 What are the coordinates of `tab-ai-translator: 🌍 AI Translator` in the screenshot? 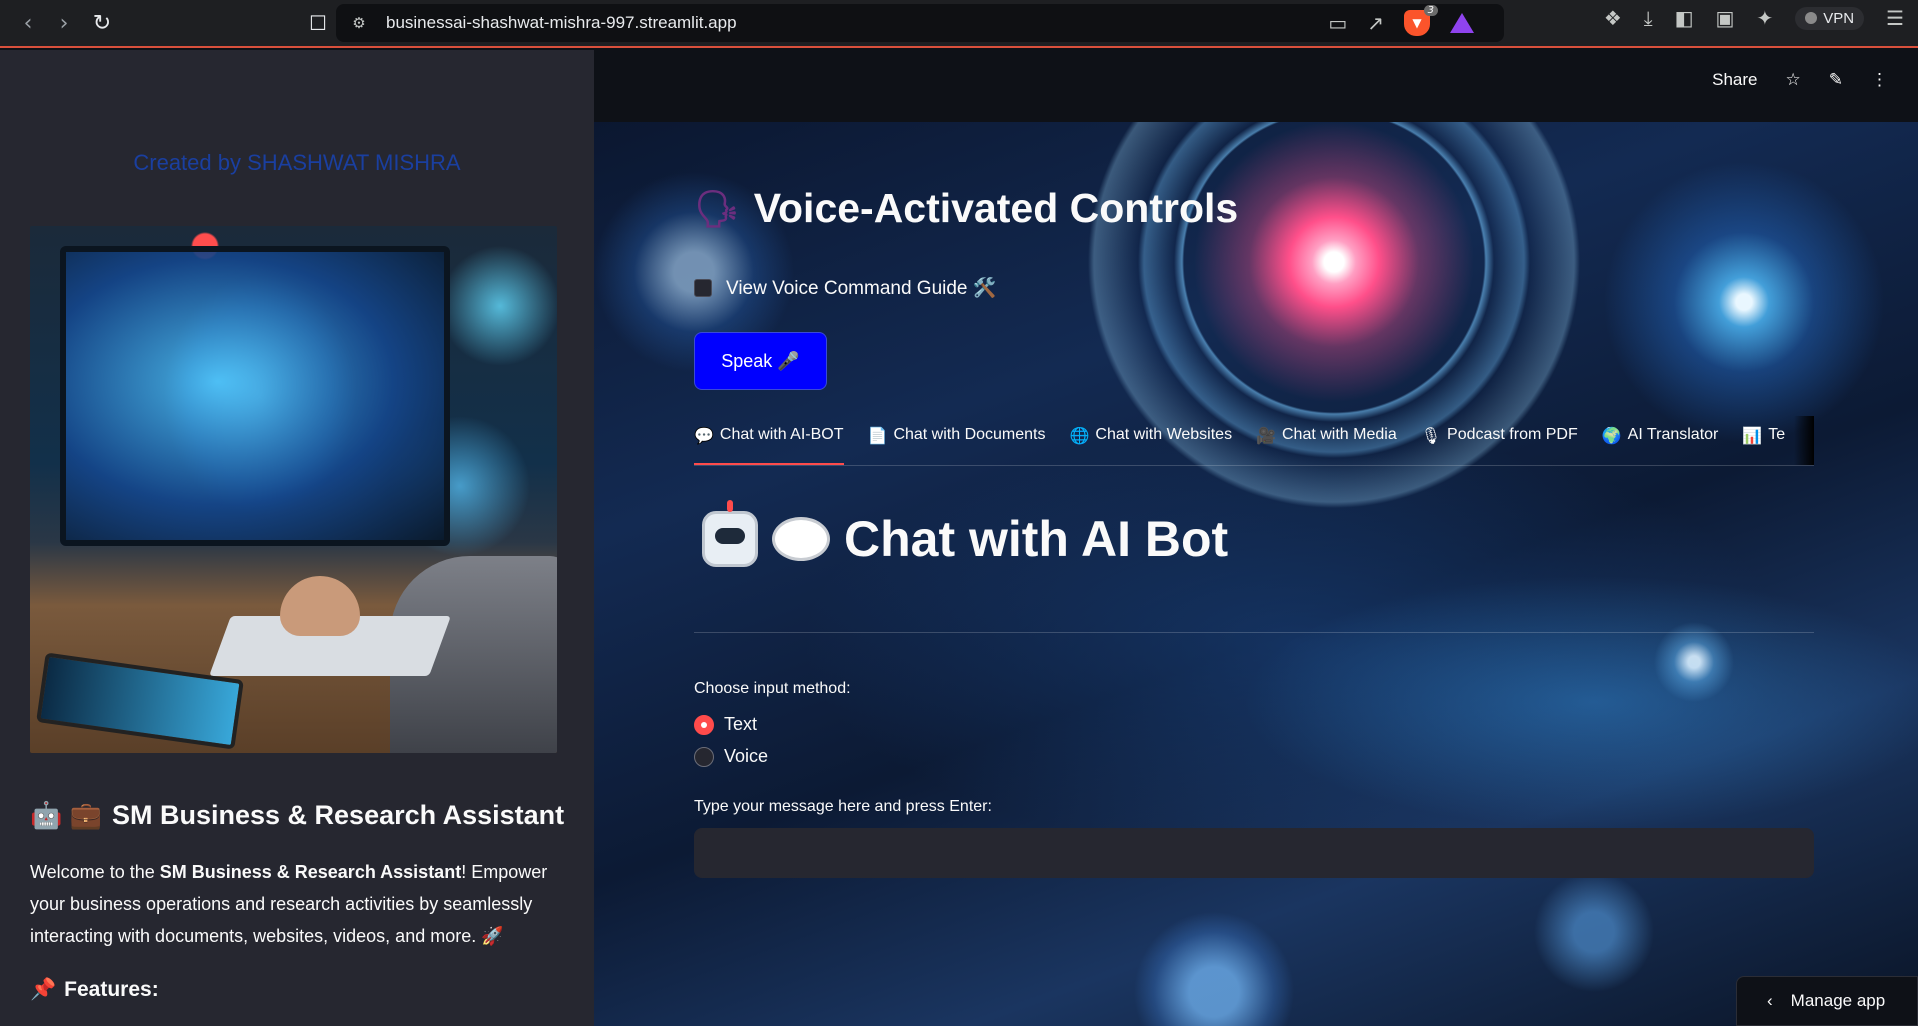 It's located at (1660, 440).